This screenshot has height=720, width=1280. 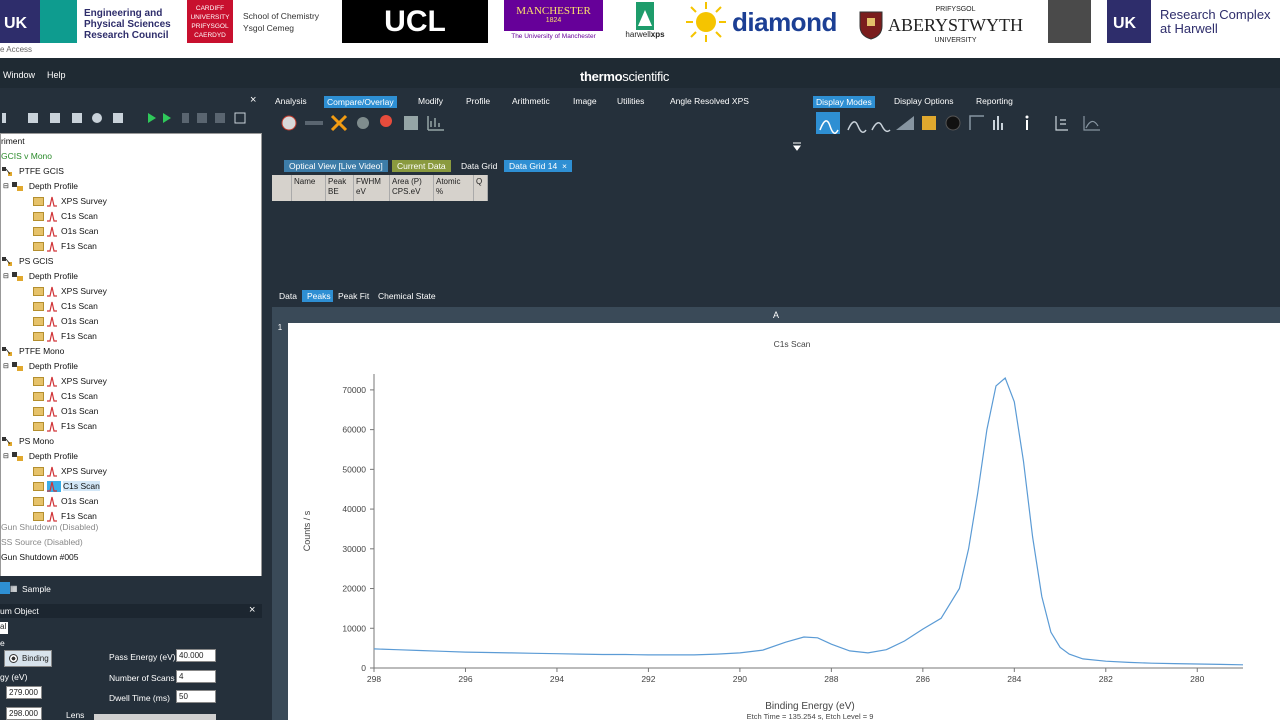 I want to click on image-mode-icon, so click(x=929, y=123).